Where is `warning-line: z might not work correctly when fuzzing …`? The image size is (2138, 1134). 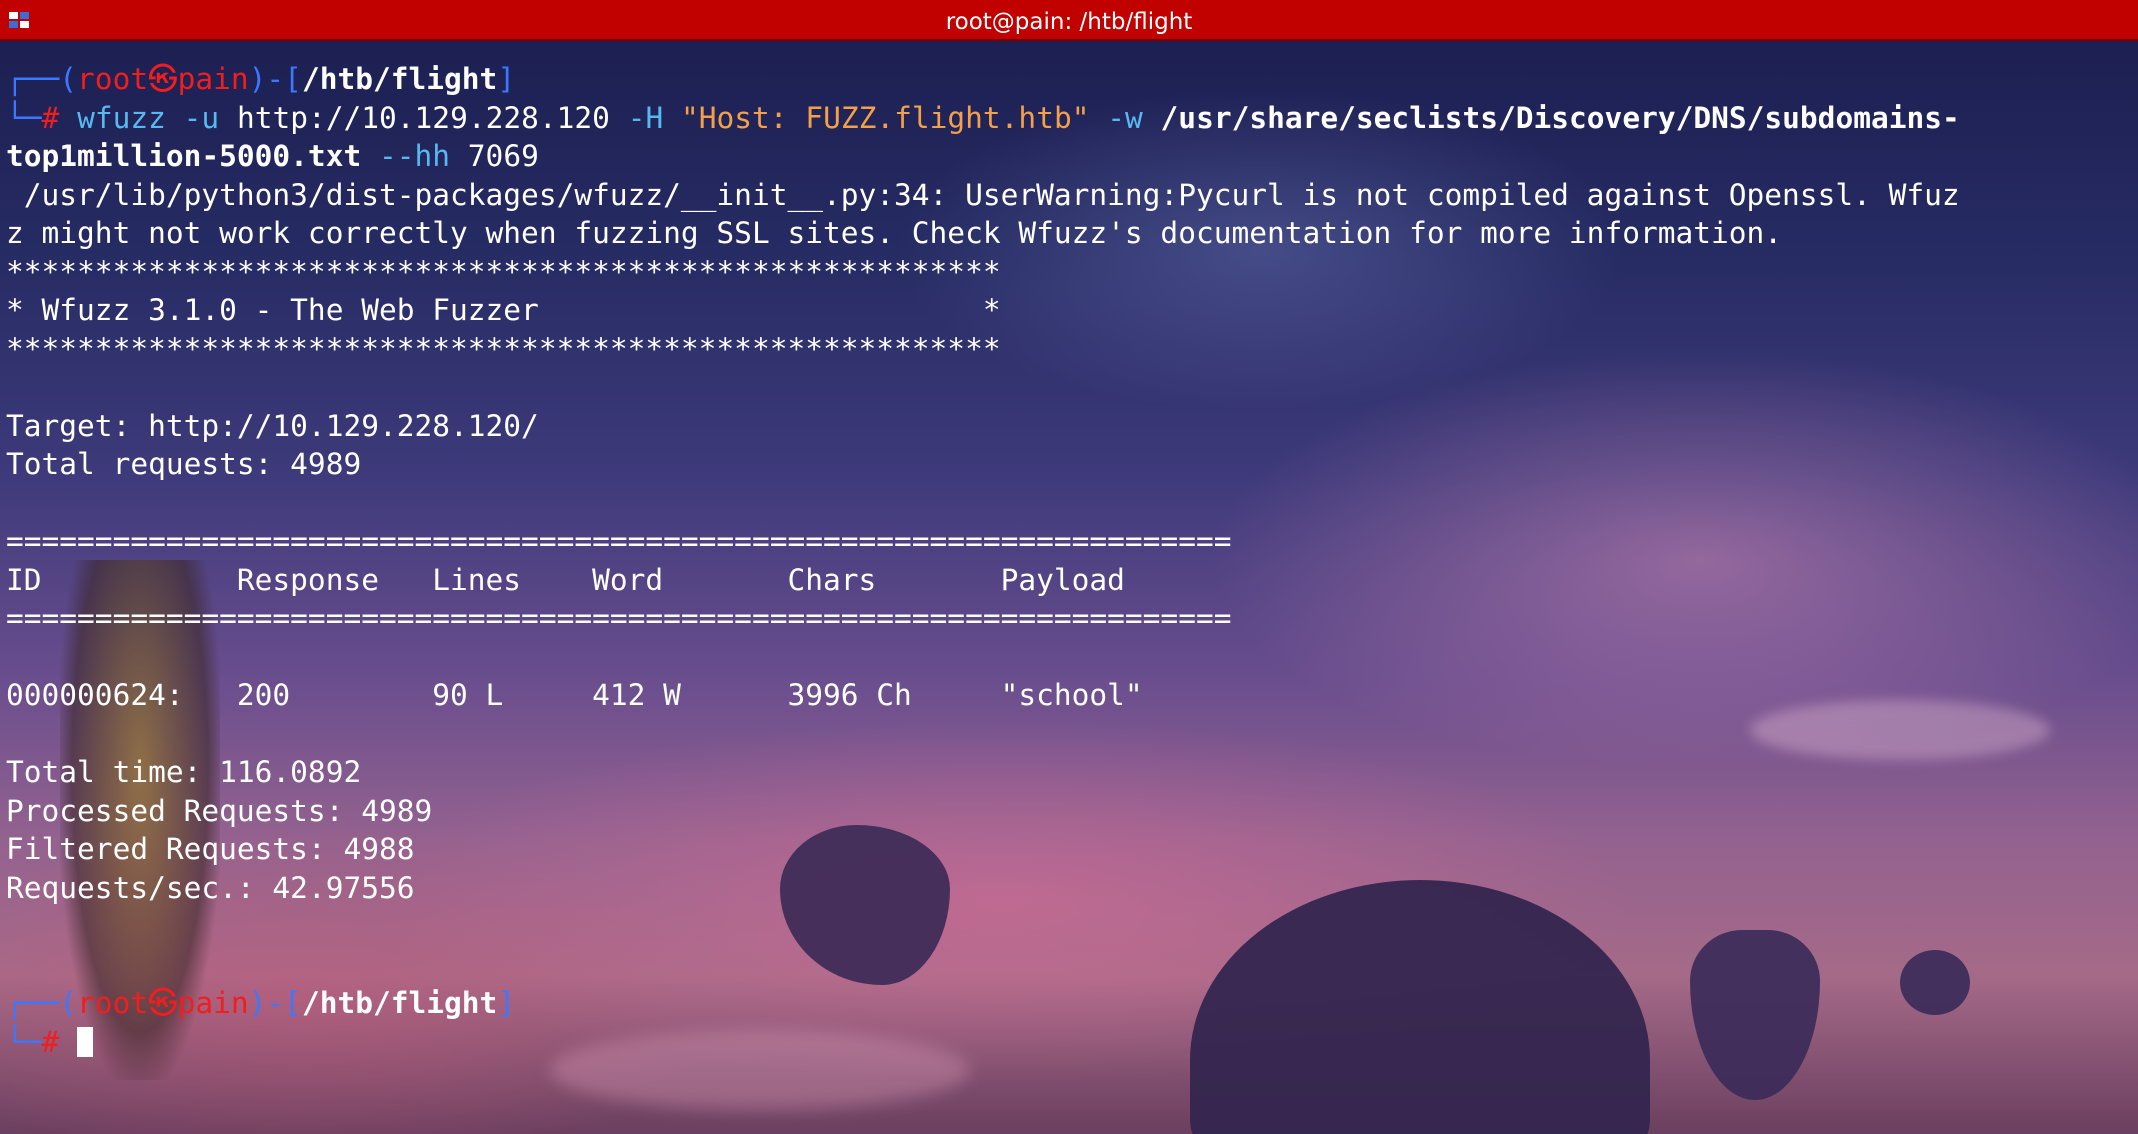
warning-line: z might not work correctly when fuzzing … is located at coordinates (894, 233).